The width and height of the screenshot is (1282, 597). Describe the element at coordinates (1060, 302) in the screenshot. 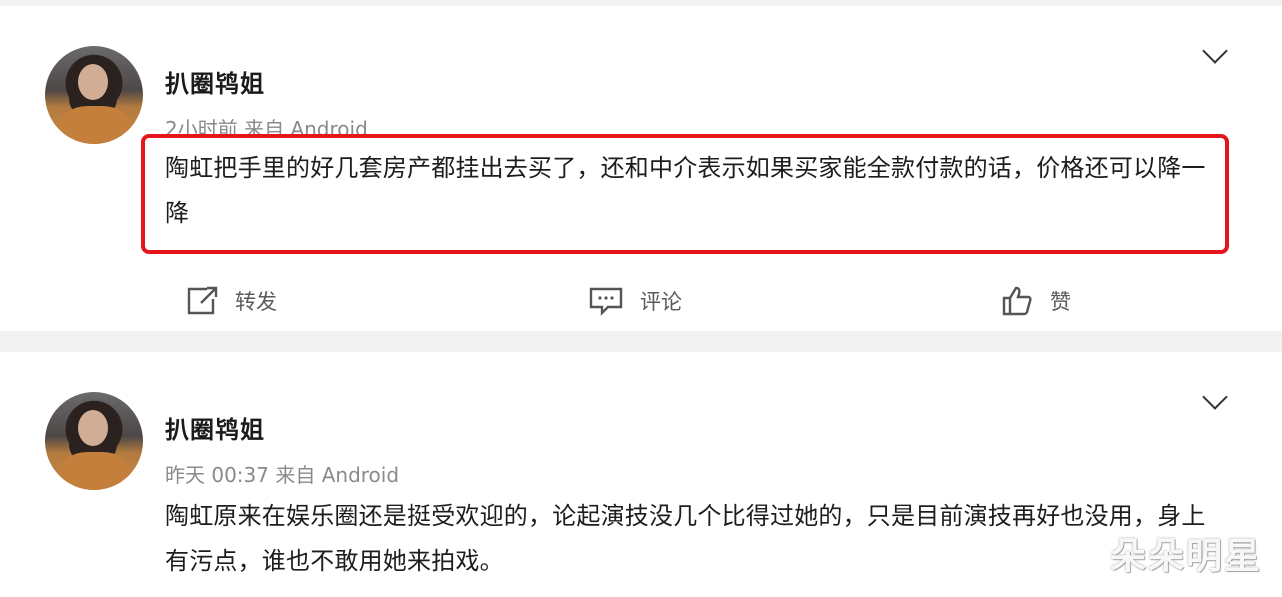

I see `like-label: 赞` at that location.